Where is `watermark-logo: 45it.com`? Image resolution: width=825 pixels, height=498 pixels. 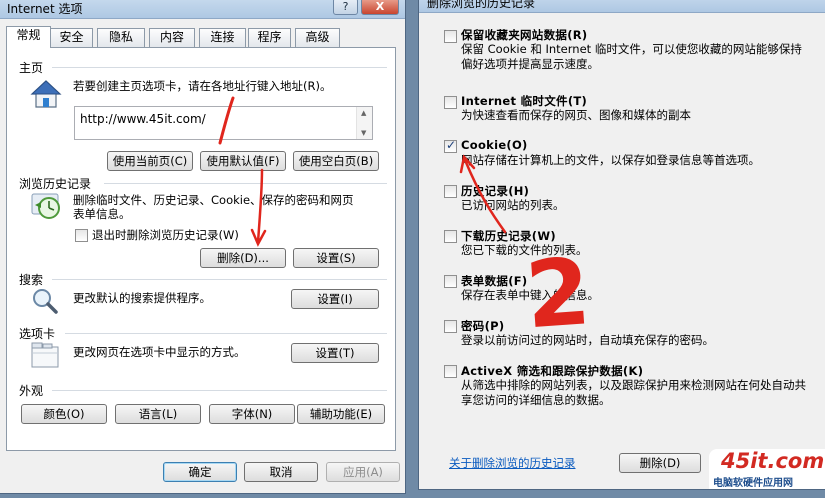
watermark-logo: 45it.com is located at coordinates (773, 461).